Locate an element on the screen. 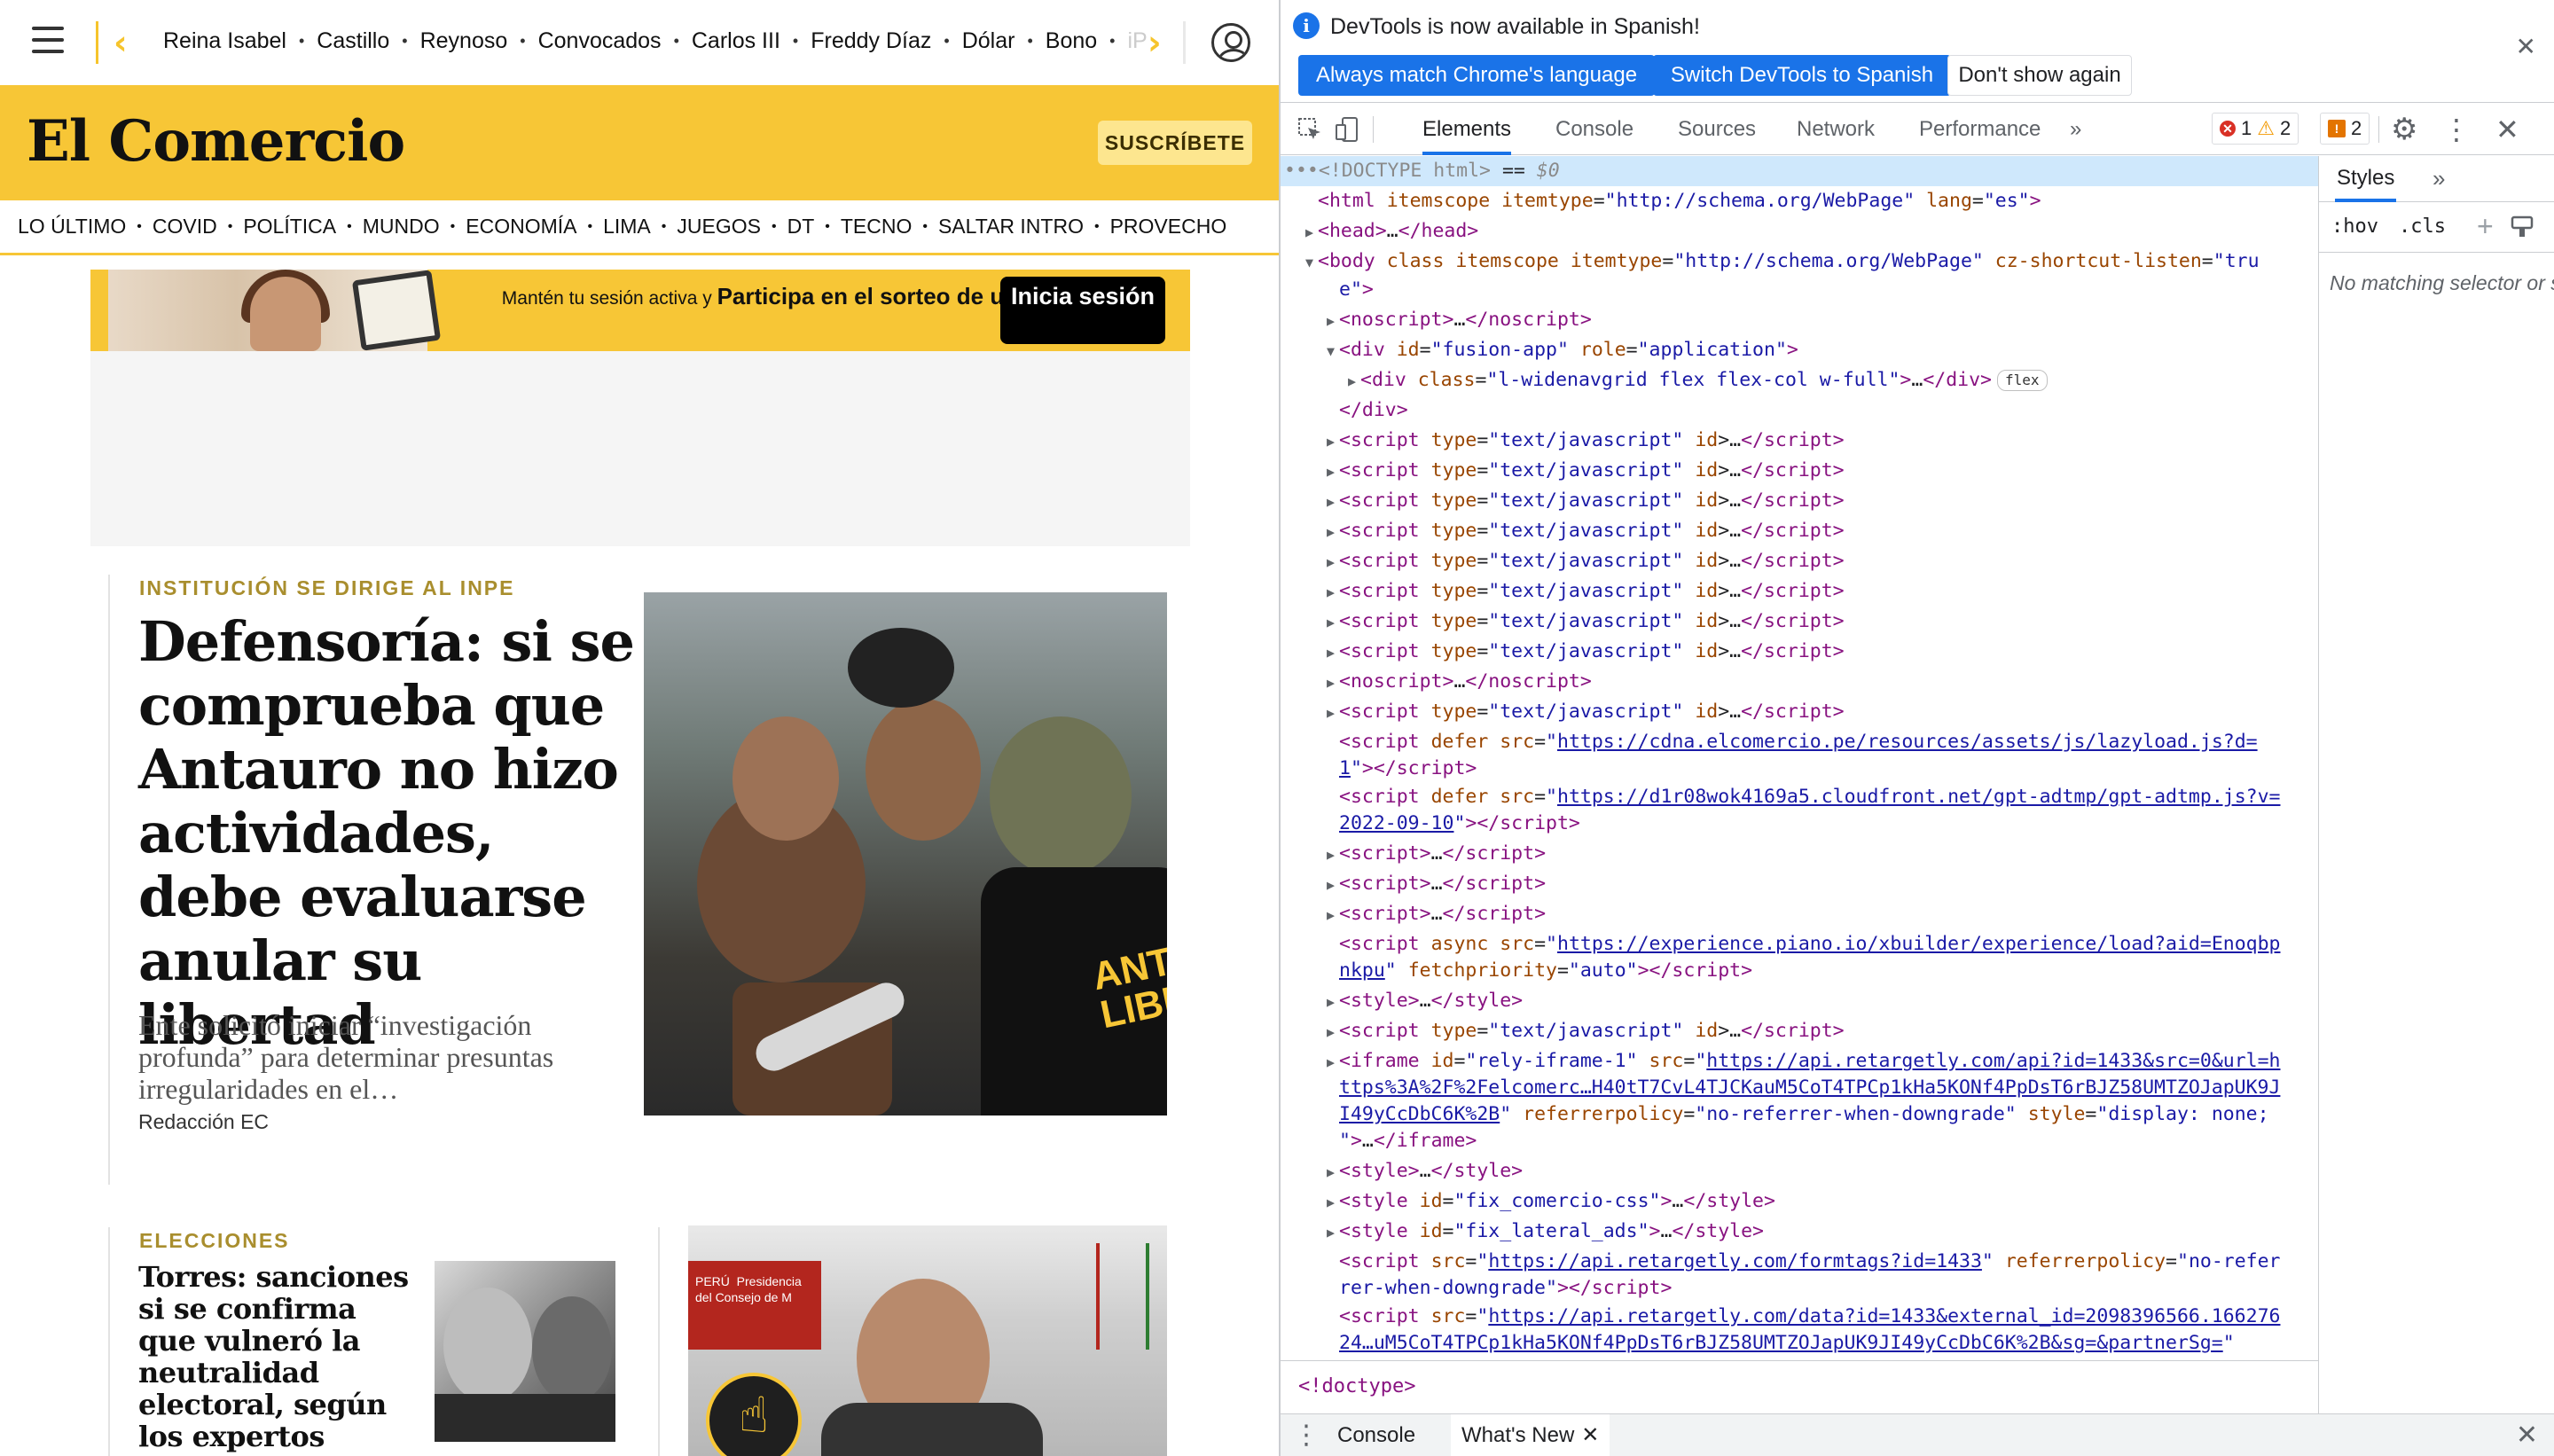 Image resolution: width=2554 pixels, height=1456 pixels. hot-topic-link: Castillo is located at coordinates (353, 41).